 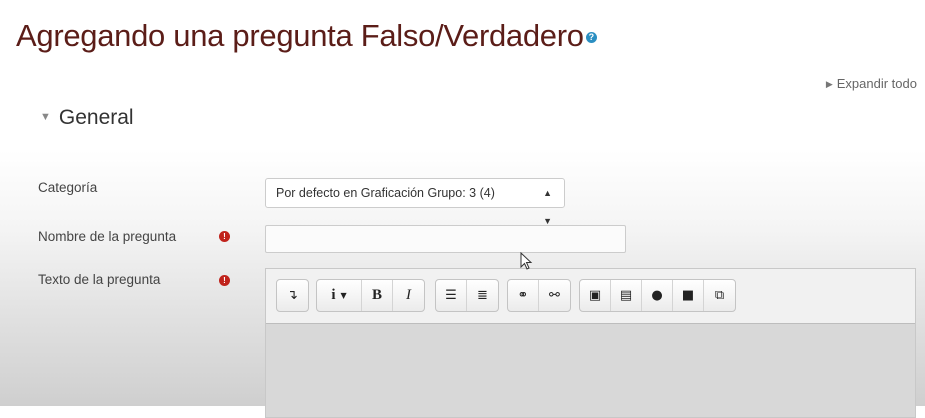 I want to click on toolbar-group-collapse: ↴, so click(x=292, y=295).